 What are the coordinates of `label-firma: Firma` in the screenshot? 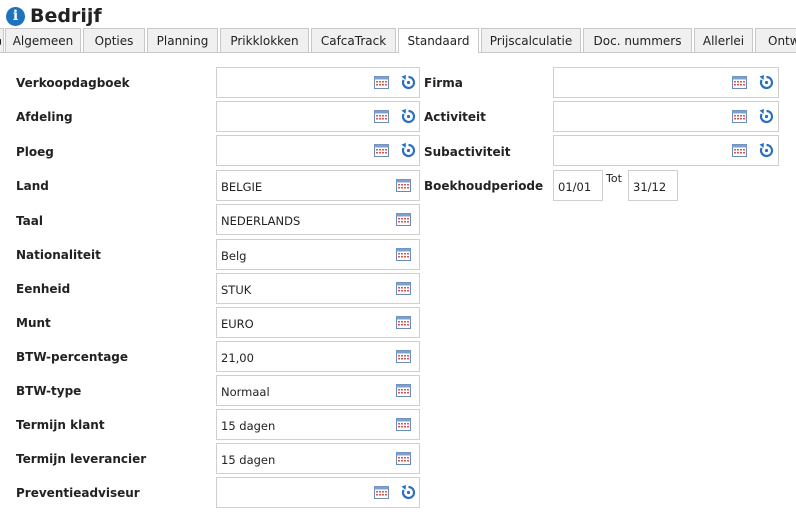 It's located at (443, 83).